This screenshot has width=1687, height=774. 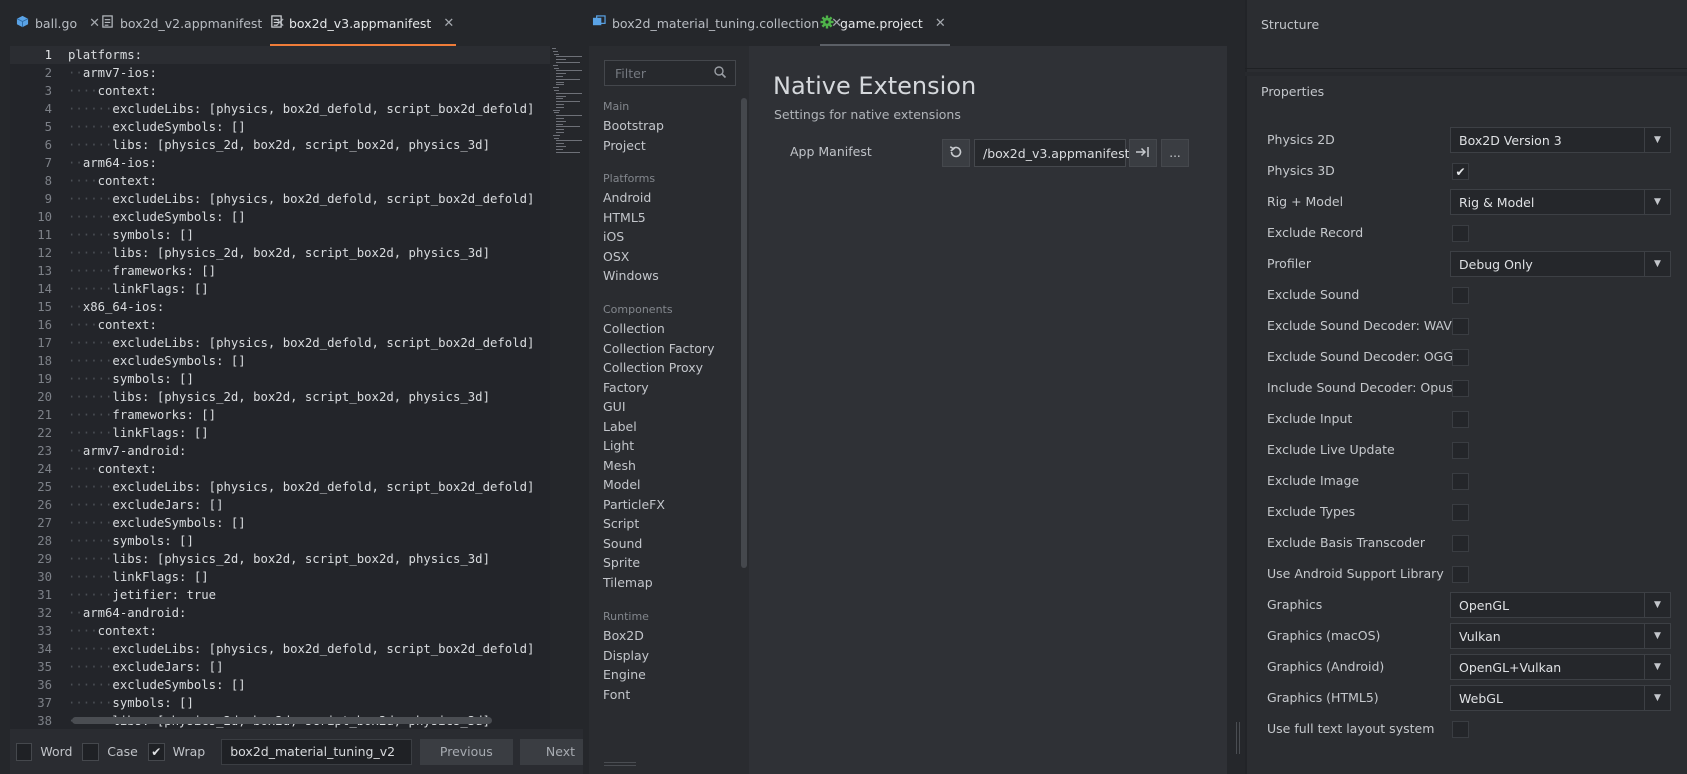 What do you see at coordinates (624, 674) in the screenshot?
I see `category-item-engine: Engine` at bounding box center [624, 674].